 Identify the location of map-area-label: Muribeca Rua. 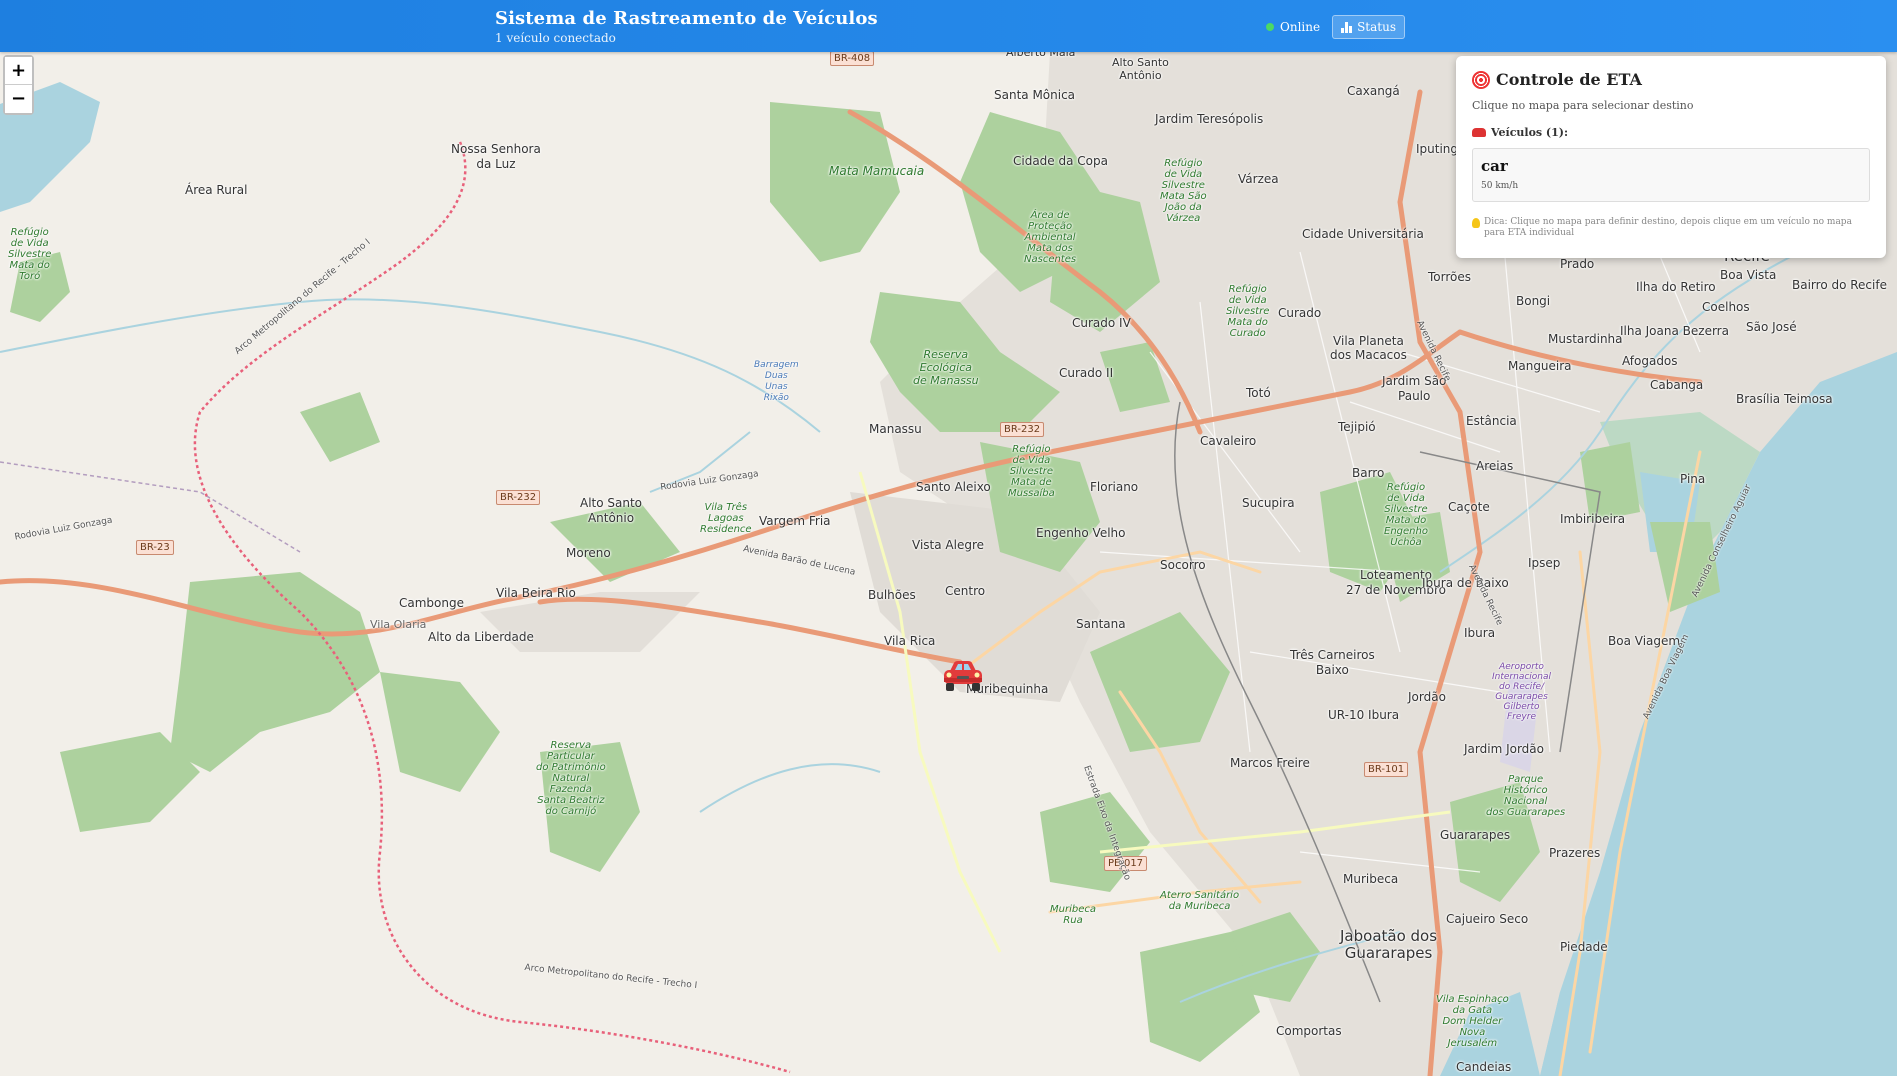
(1073, 915).